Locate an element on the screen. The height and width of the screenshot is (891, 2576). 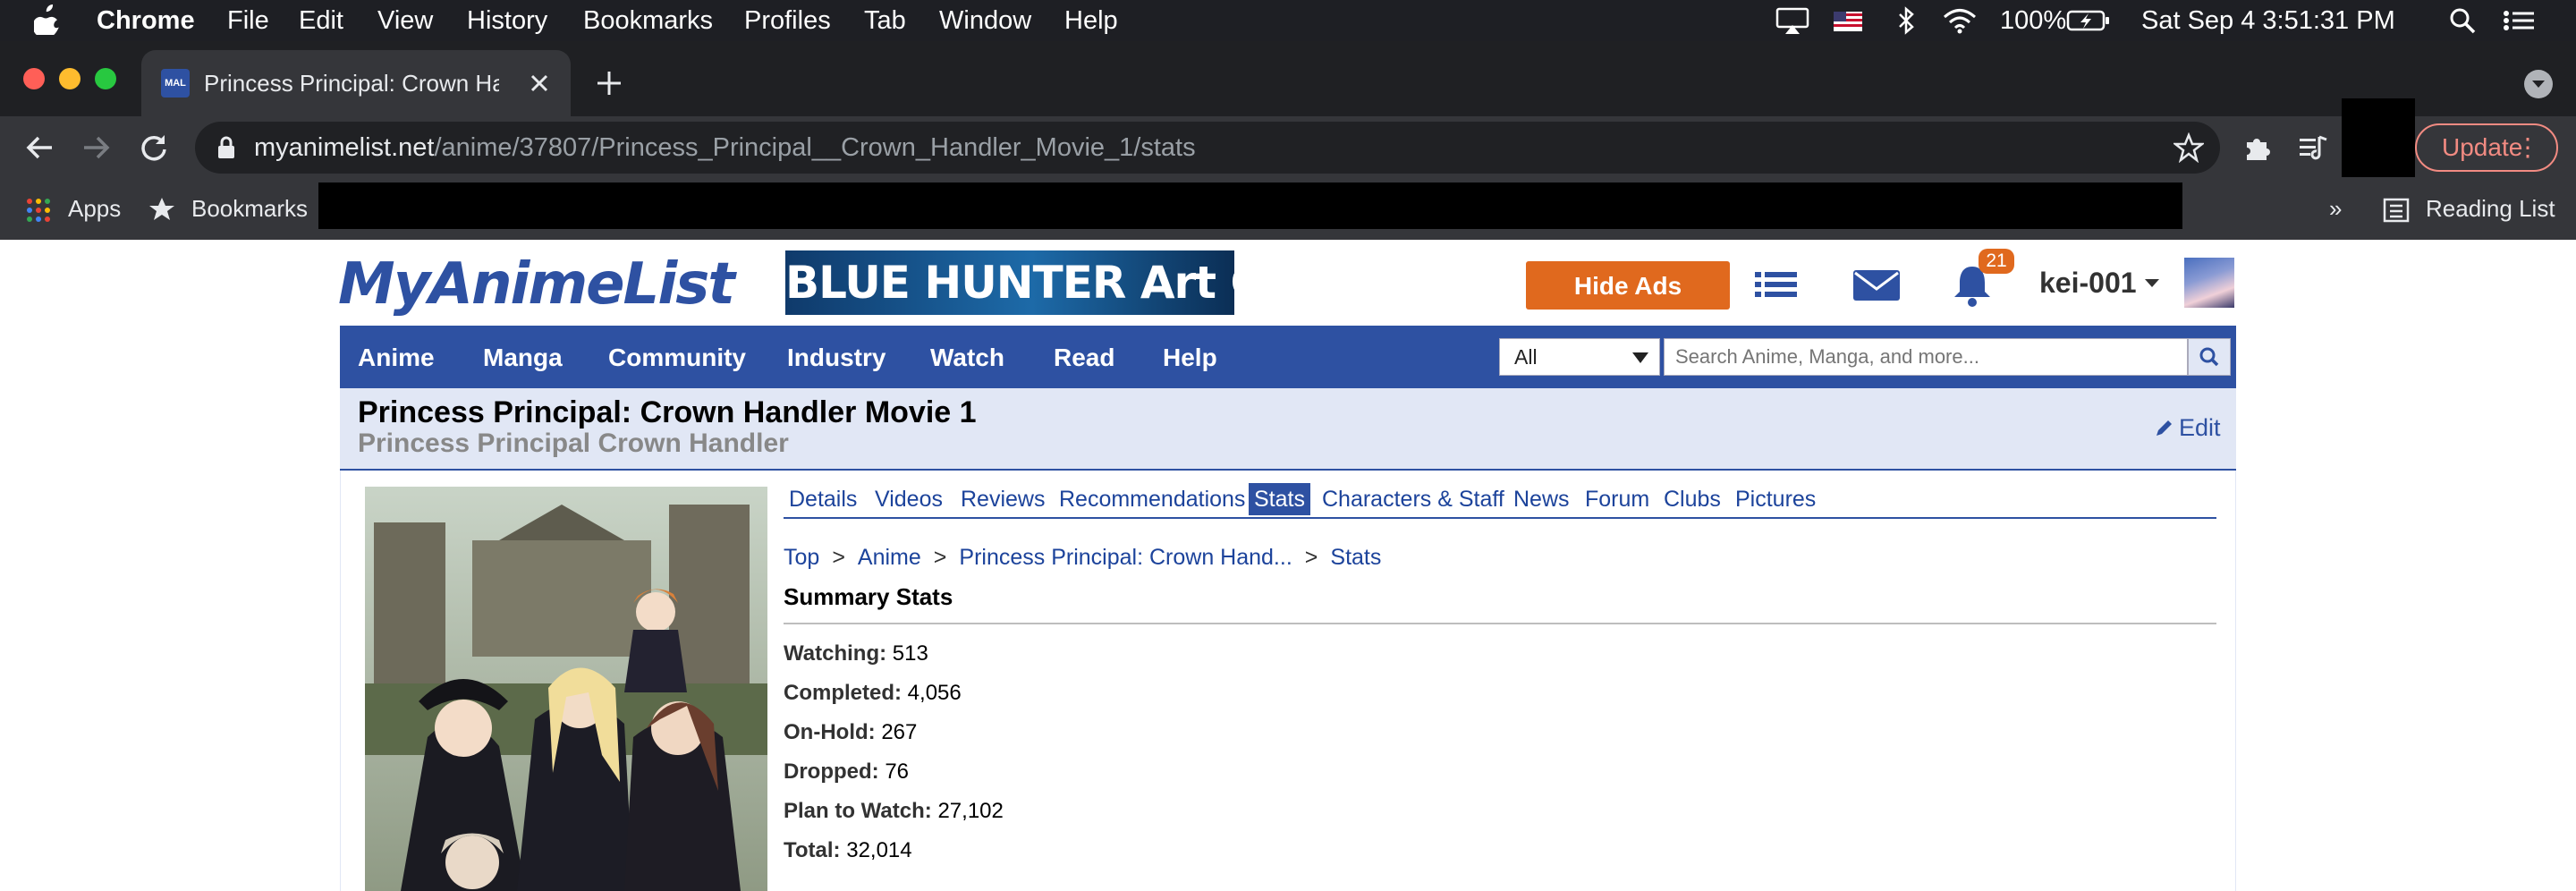
select-arrow-icon is located at coordinates (1640, 357).